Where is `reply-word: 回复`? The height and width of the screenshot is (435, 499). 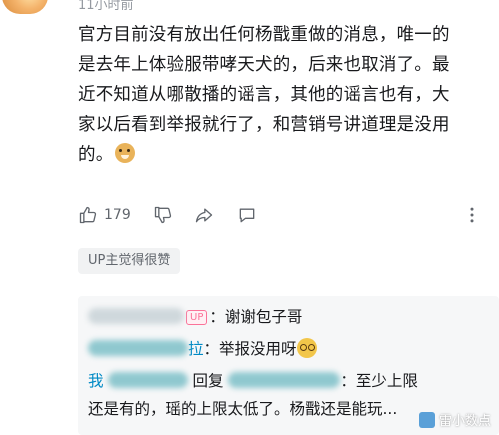
reply-word: 回复 is located at coordinates (208, 381).